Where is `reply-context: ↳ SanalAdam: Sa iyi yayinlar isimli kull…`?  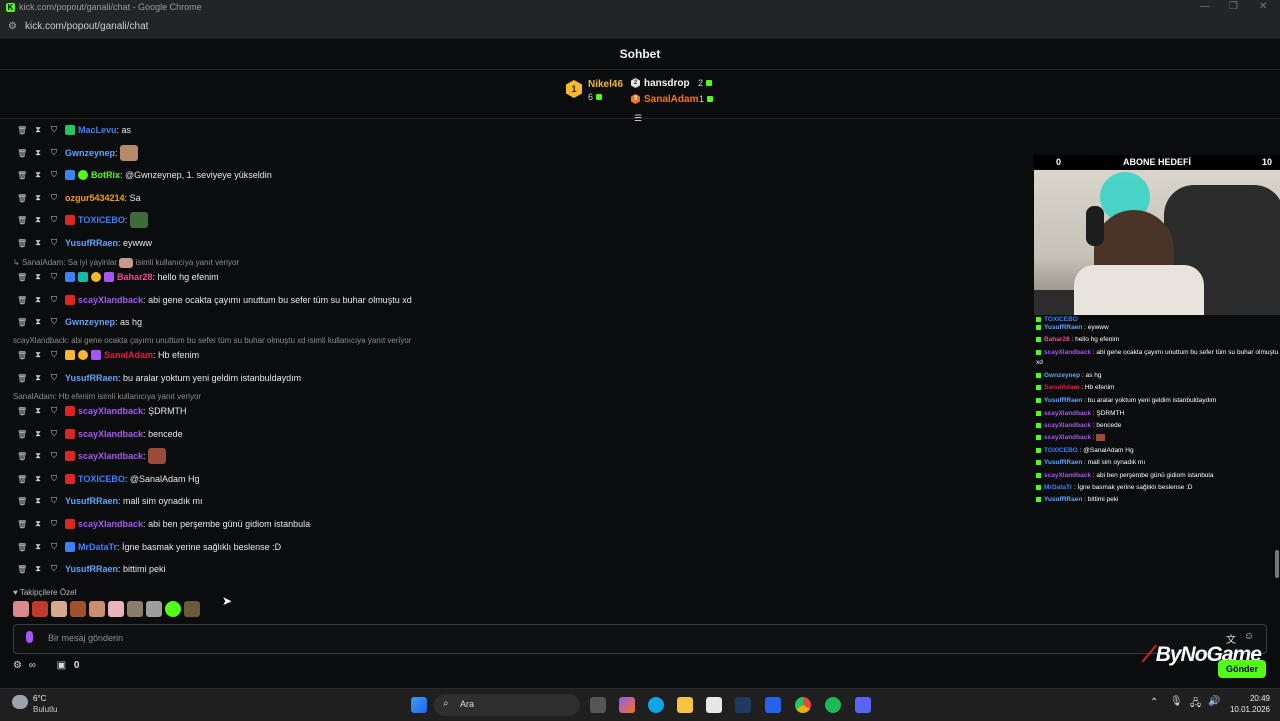 reply-context: ↳ SanalAdam: Sa iyi yayinlar isimli kull… is located at coordinates (126, 263).